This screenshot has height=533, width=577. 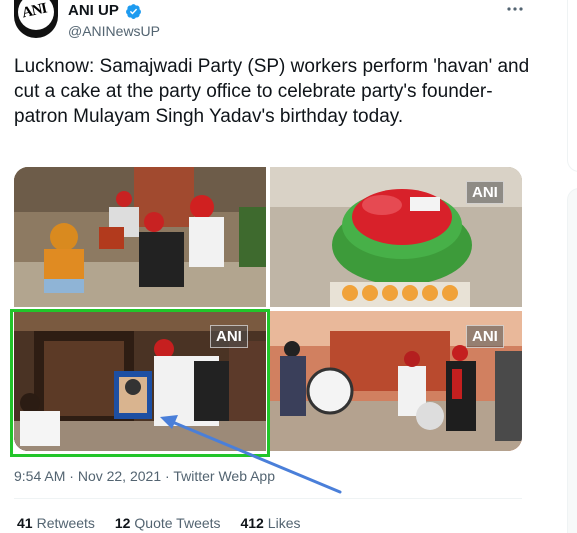 I want to click on right-sidebar-edge, so click(x=568, y=266).